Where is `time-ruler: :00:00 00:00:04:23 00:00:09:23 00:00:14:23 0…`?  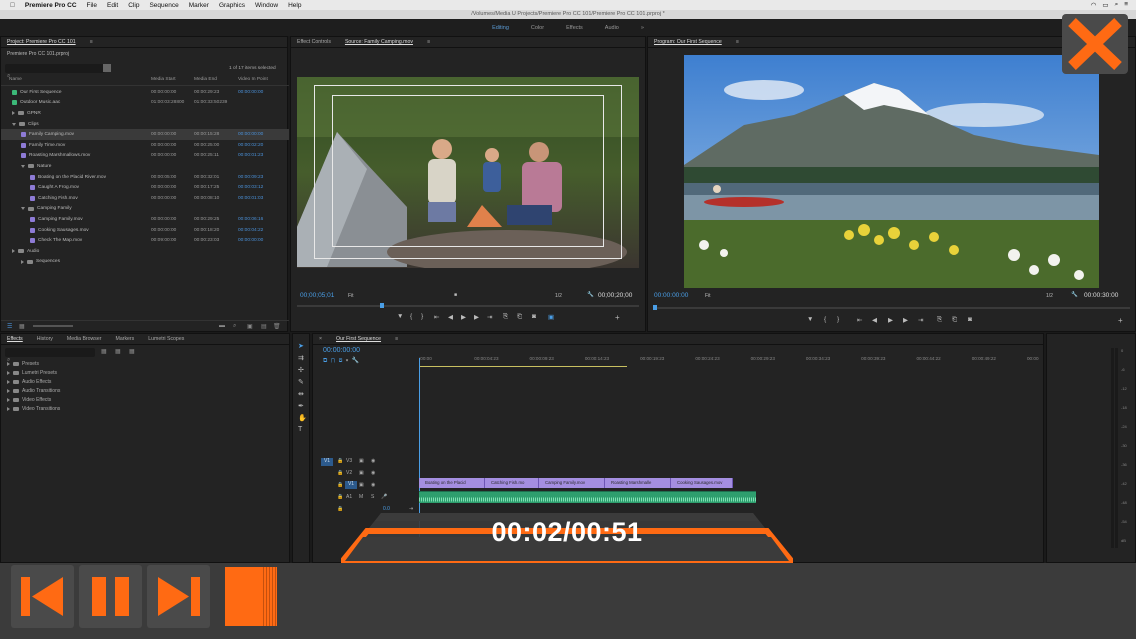 time-ruler: :00:00 00:00:04:23 00:00:09:23 00:00:14:23 0… is located at coordinates (729, 349).